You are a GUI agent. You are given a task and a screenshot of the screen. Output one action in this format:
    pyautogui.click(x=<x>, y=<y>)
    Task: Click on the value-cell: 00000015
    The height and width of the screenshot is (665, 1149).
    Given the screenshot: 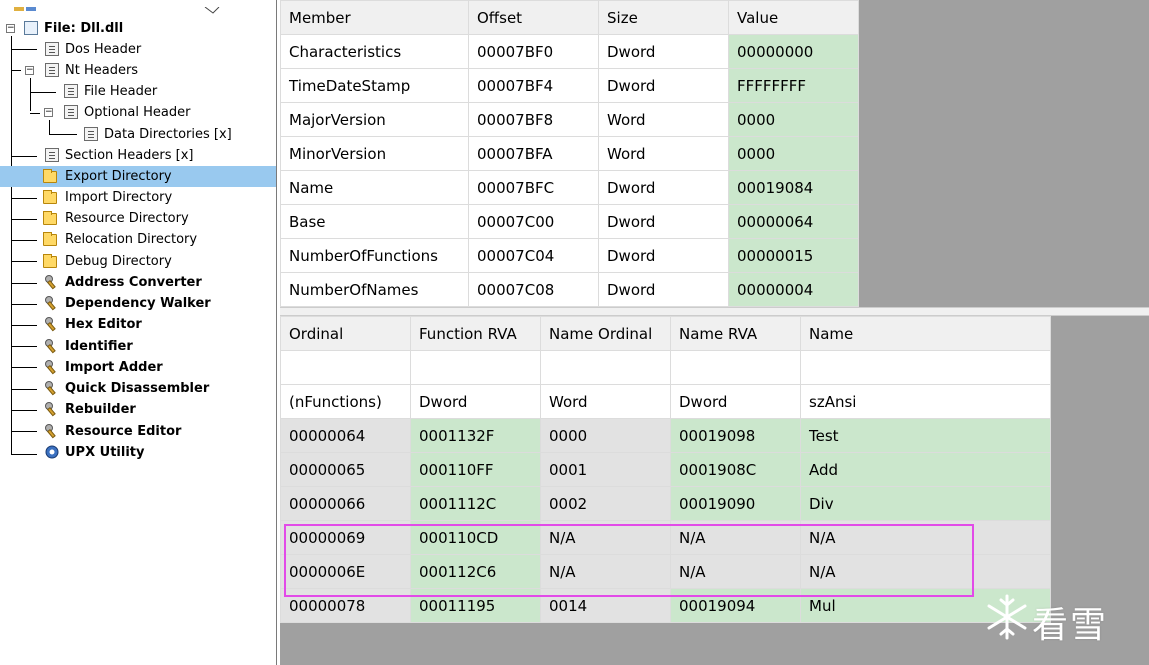 What is the action you would take?
    pyautogui.click(x=793, y=255)
    